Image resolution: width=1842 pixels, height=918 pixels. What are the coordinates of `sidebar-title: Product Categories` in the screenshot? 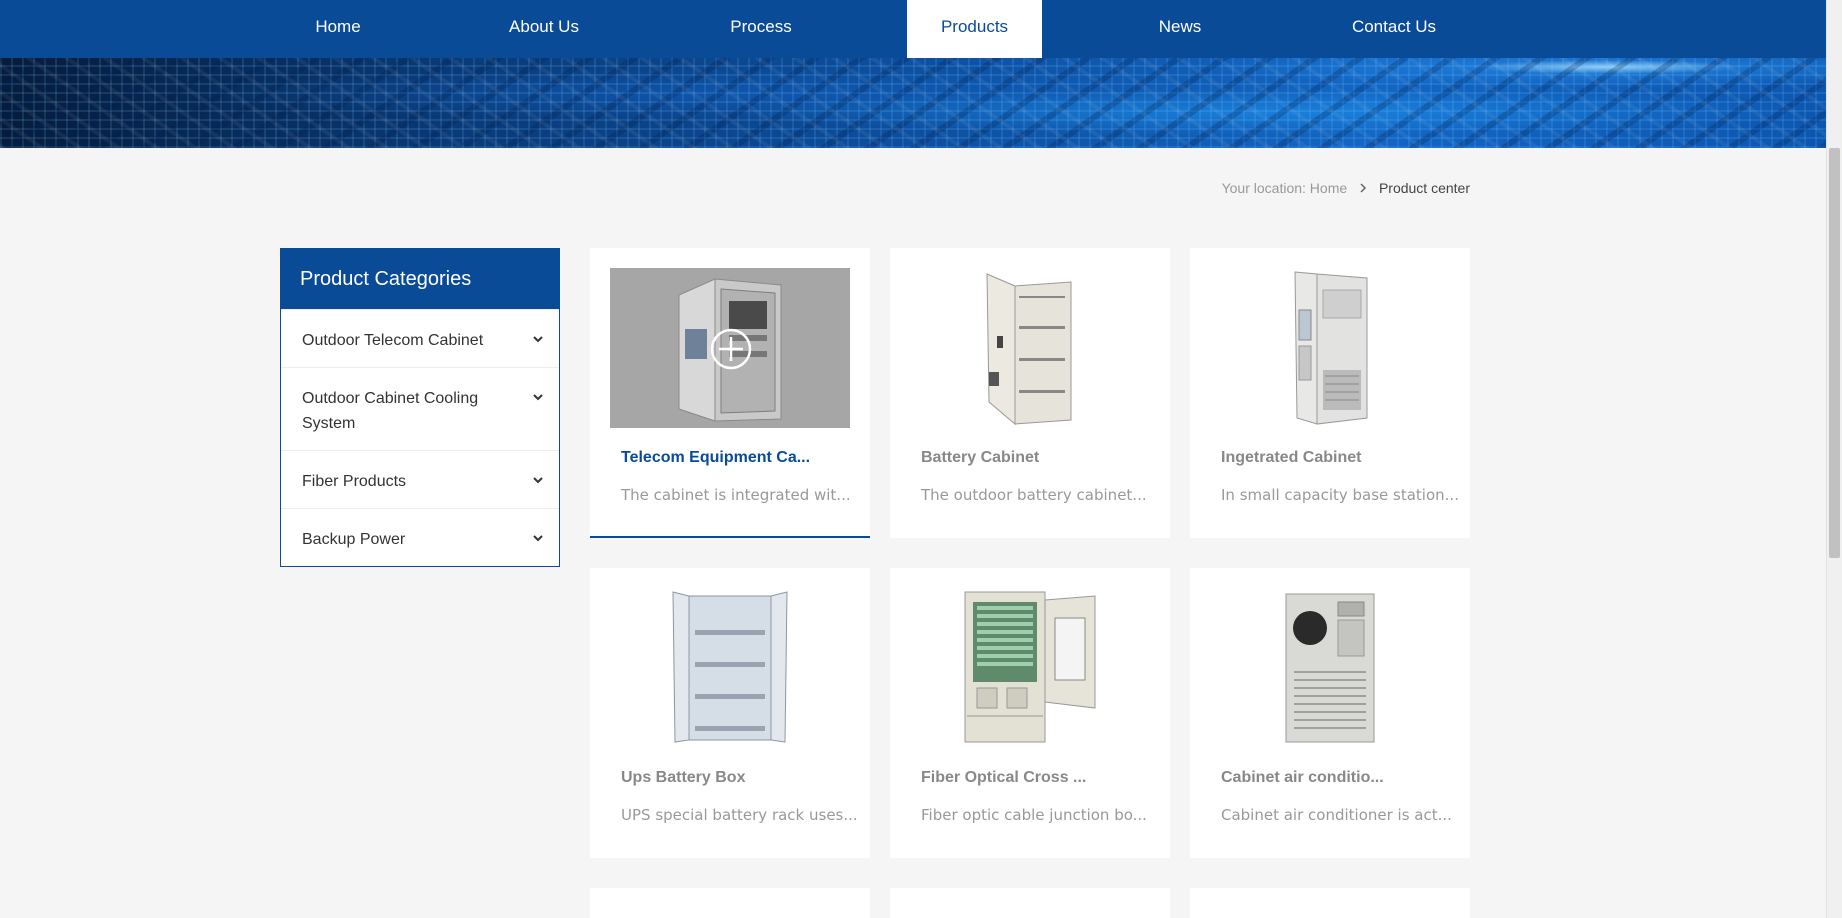 It's located at (420, 279).